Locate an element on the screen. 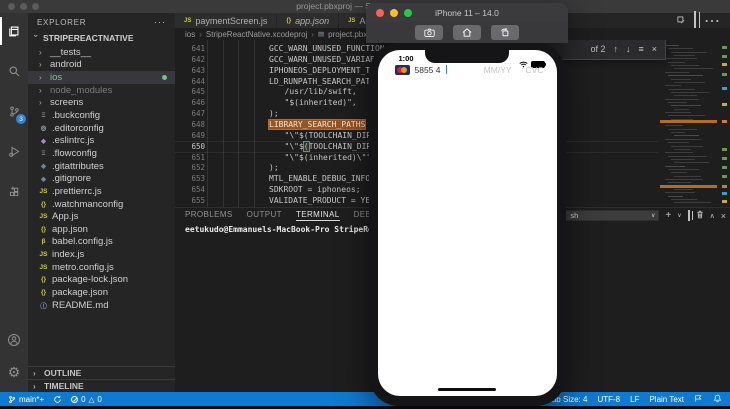 The height and width of the screenshot is (409, 730). file-tree-item: JS .prettierrc.js is located at coordinates (101, 191).